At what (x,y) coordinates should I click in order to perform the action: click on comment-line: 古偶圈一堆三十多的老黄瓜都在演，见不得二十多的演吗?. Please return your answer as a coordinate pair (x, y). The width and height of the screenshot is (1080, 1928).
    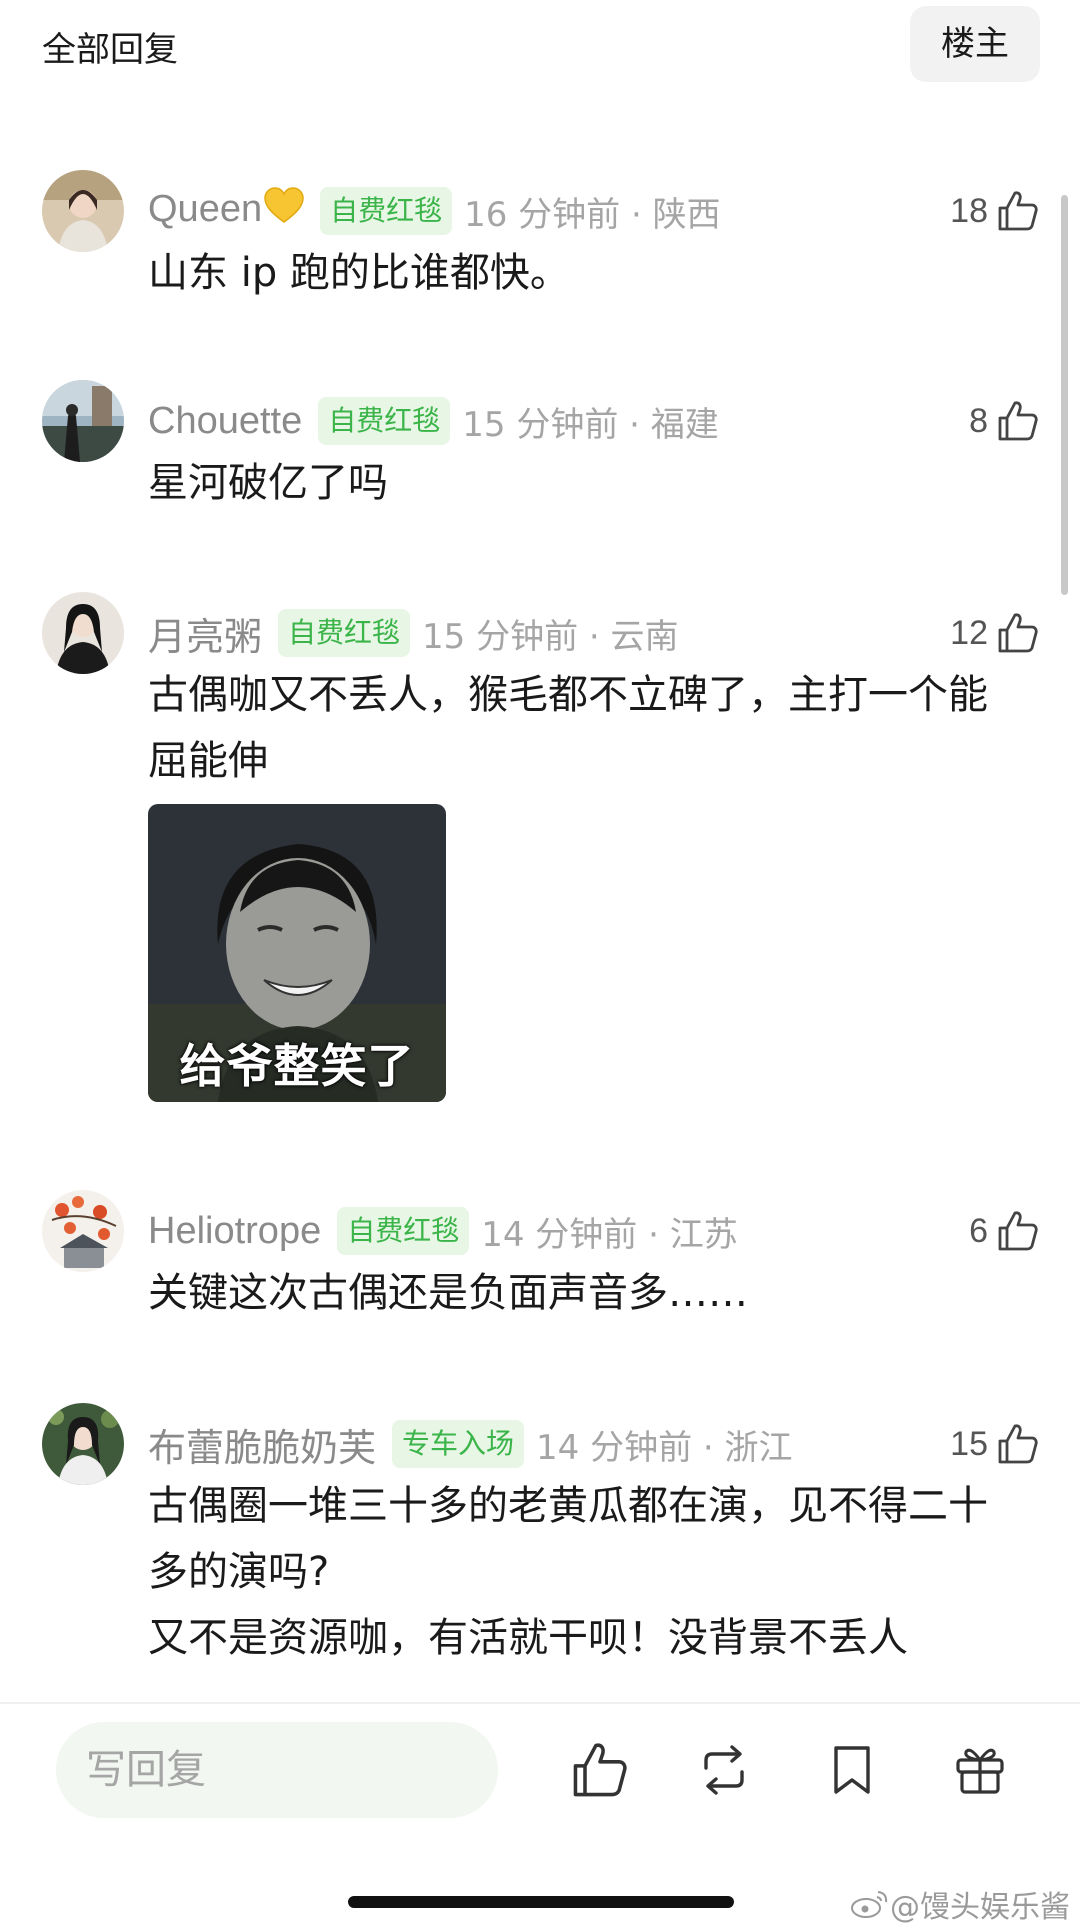
    Looking at the image, I should click on (568, 1539).